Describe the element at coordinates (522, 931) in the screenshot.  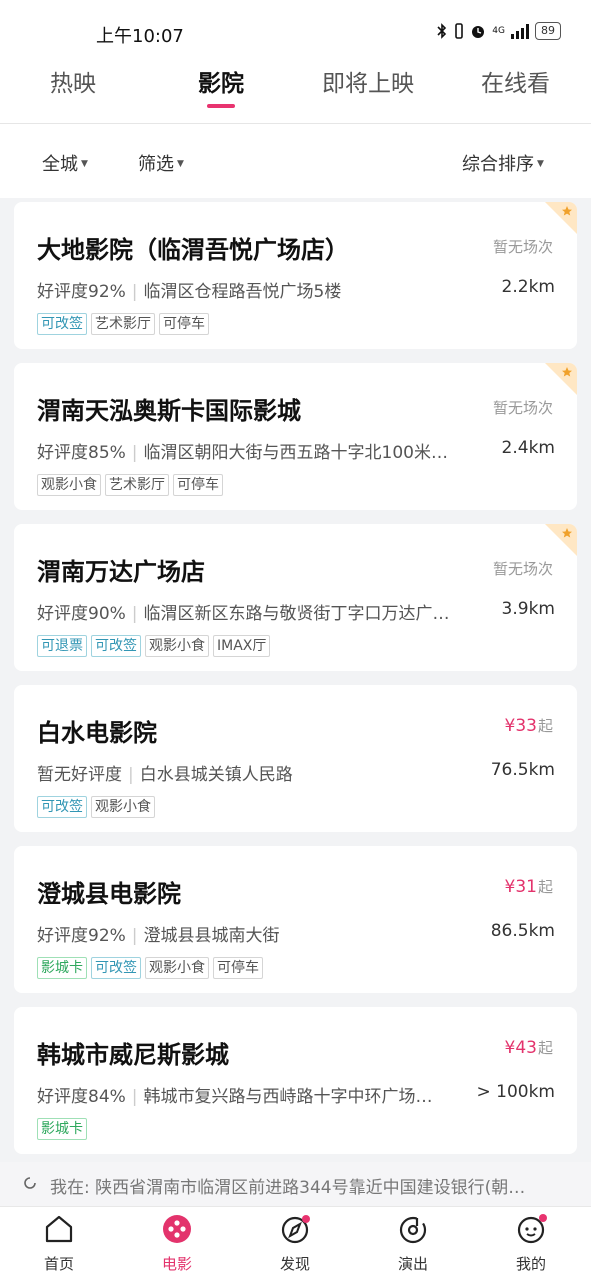
I see `cinema-distance: 86.5km` at that location.